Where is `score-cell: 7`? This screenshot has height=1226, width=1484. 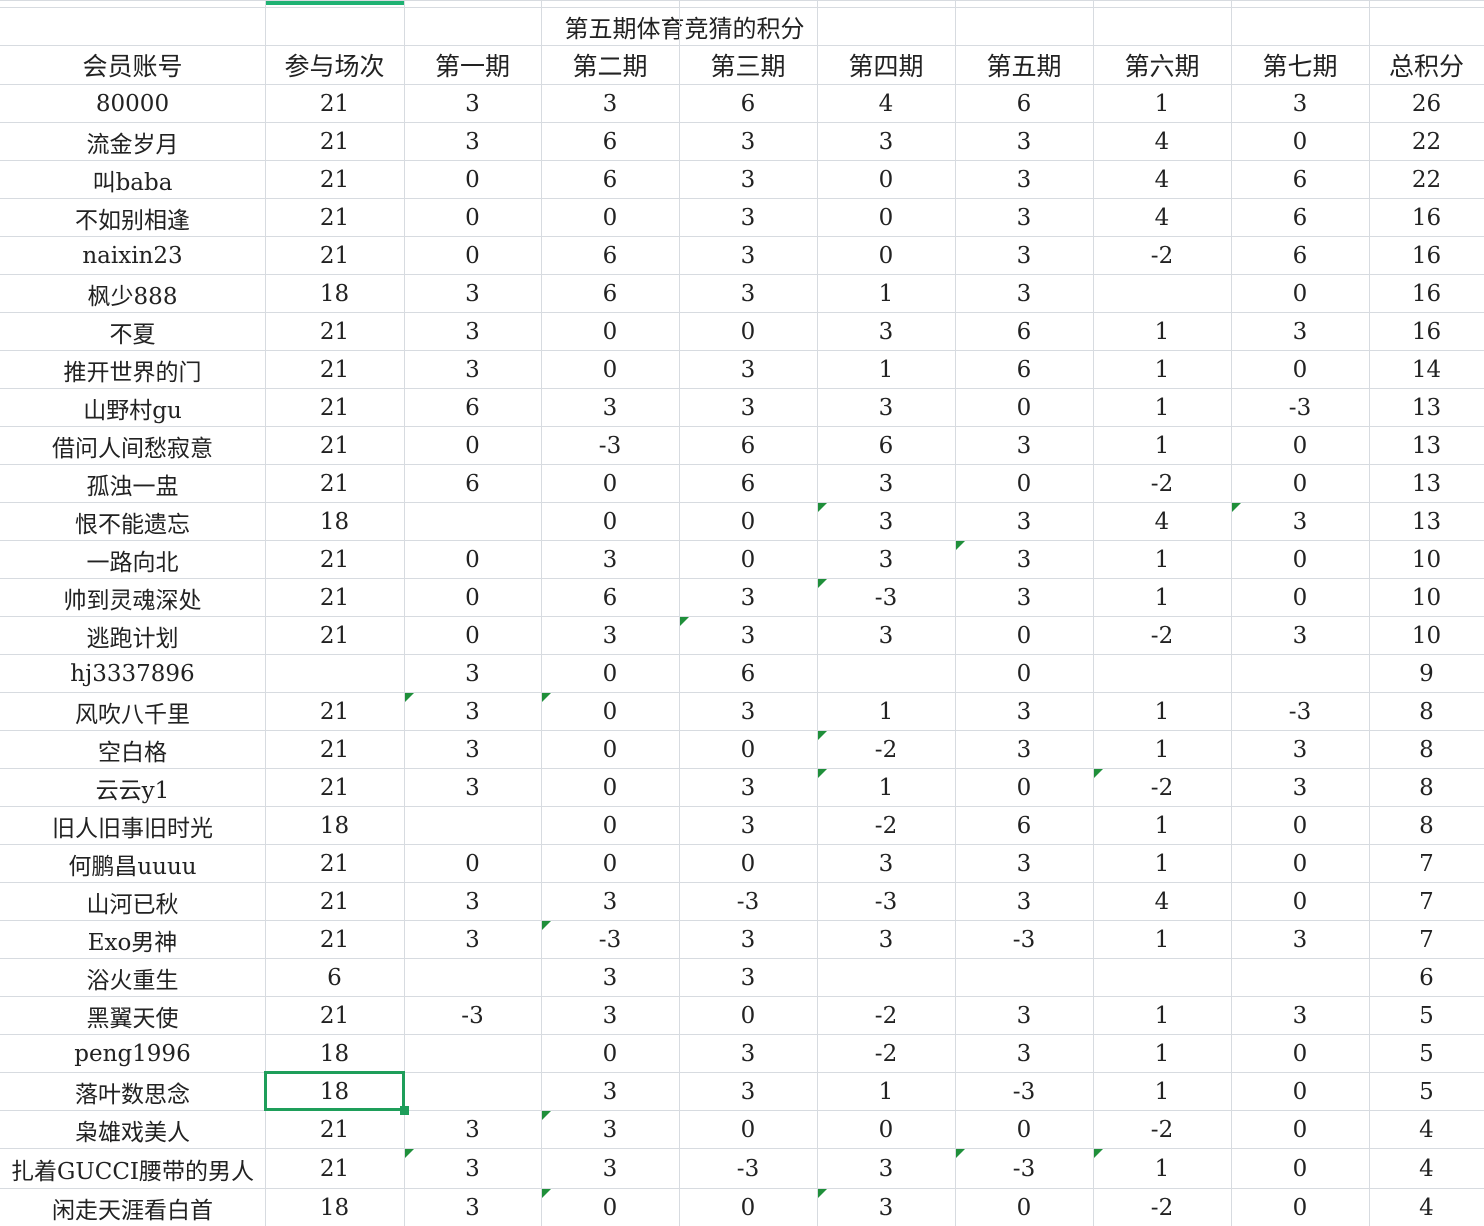
score-cell: 7 is located at coordinates (1426, 863).